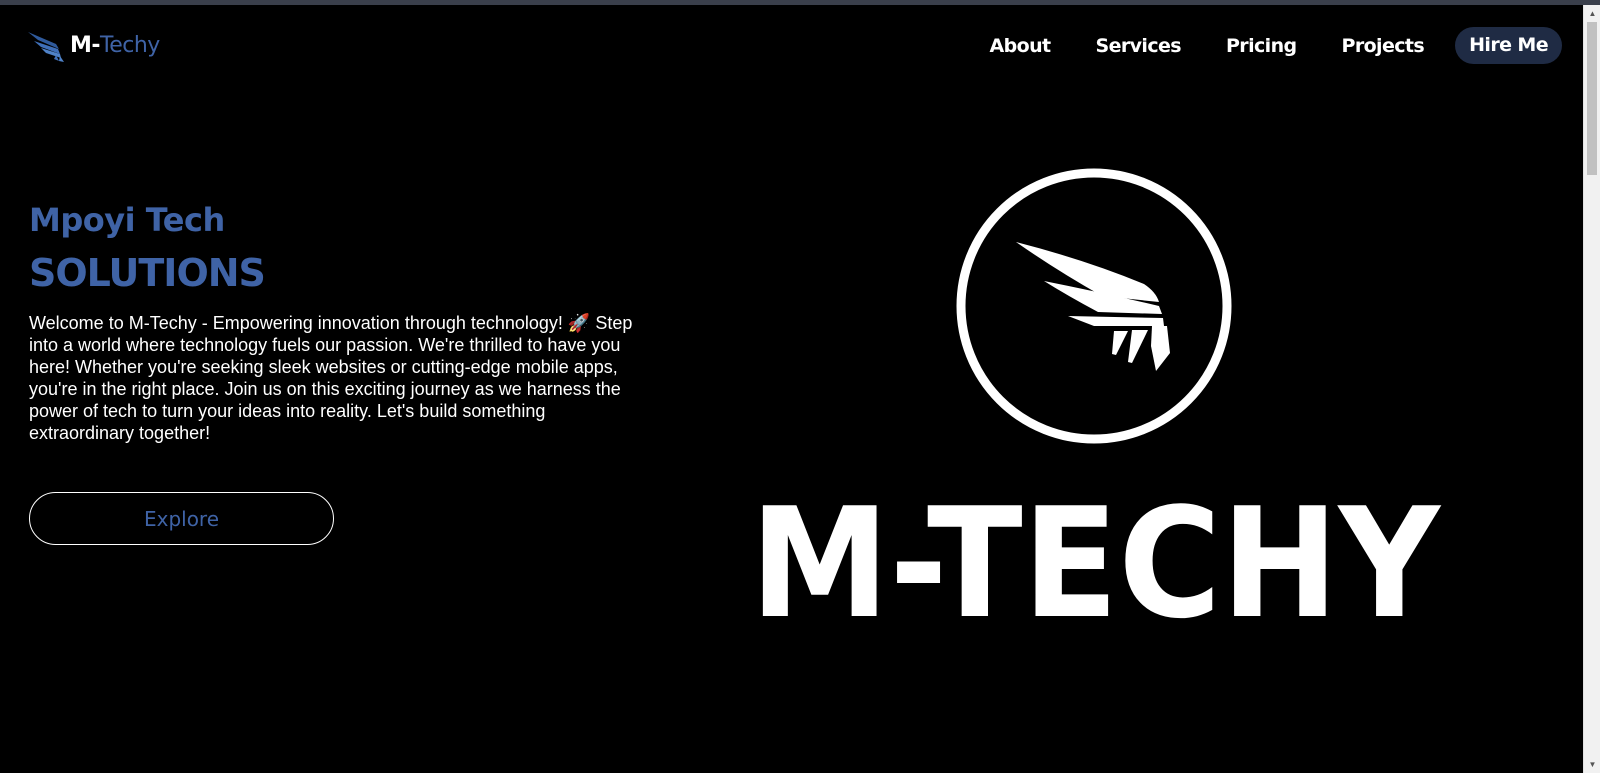  What do you see at coordinates (181, 518) in the screenshot?
I see `explore-button: Explore` at bounding box center [181, 518].